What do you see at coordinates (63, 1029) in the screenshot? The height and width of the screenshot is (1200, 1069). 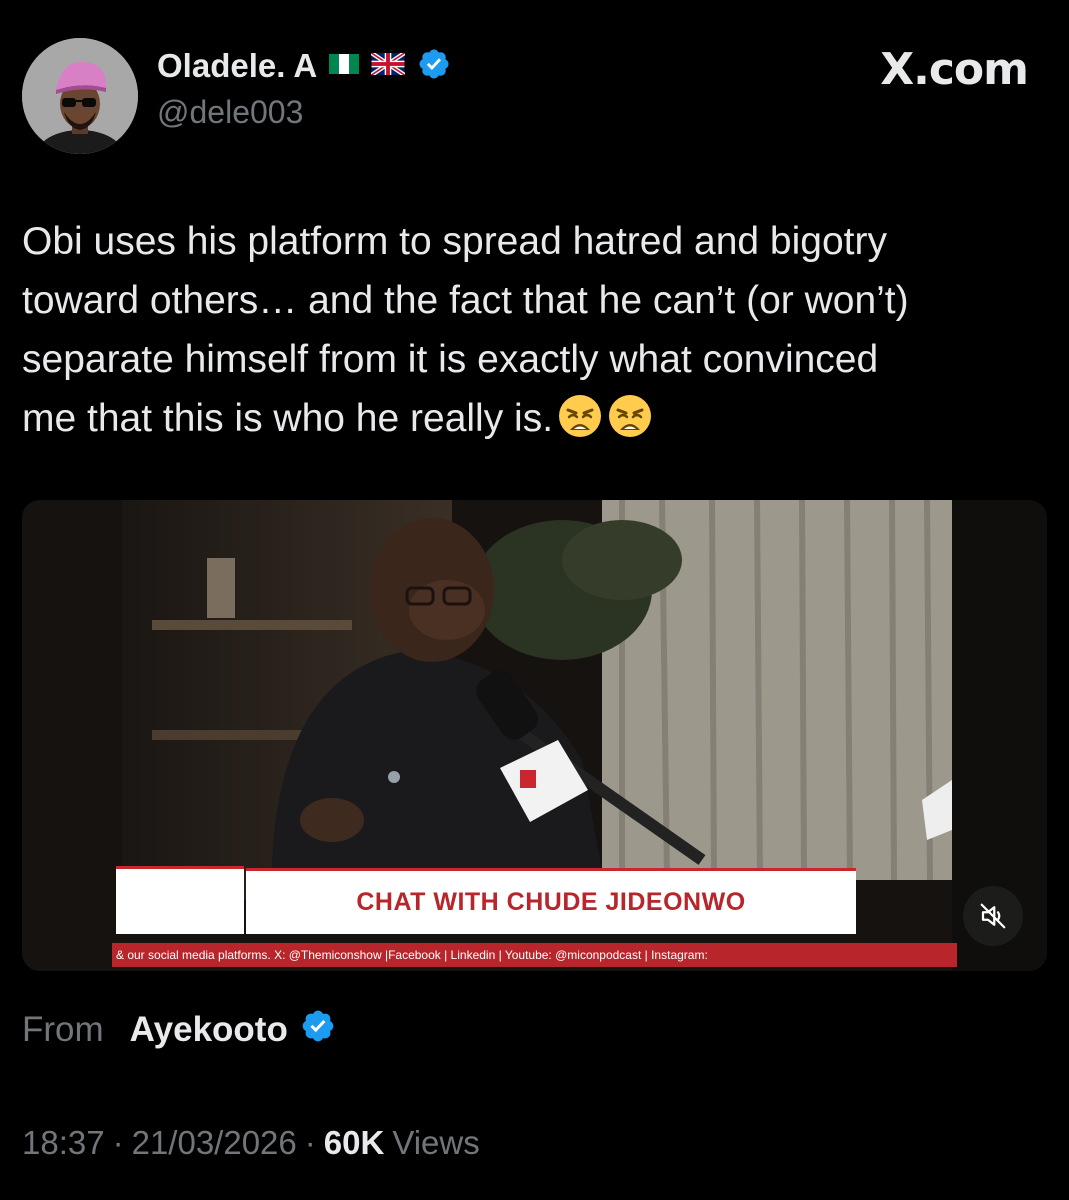 I see `from-label: From` at bounding box center [63, 1029].